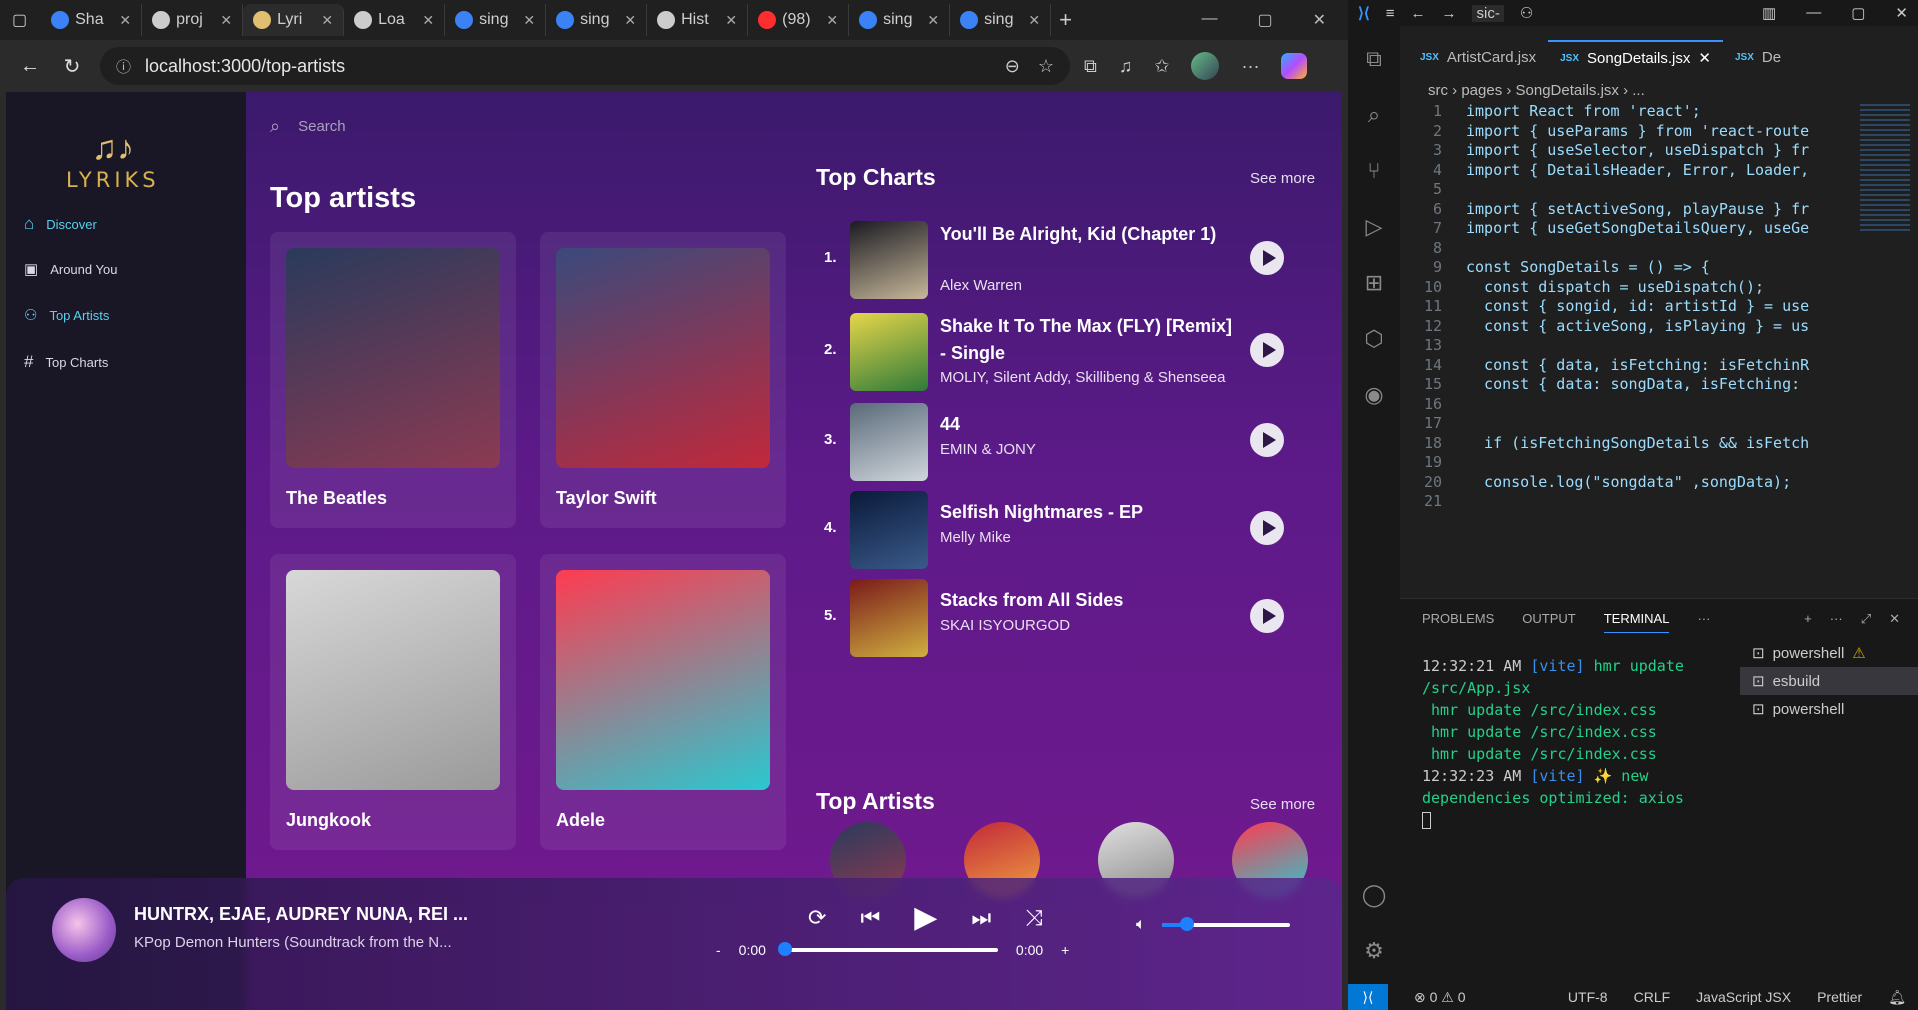 Image resolution: width=1918 pixels, height=1010 pixels. What do you see at coordinates (1623, 229) in the screenshot?
I see `code-line: 7 import { useGetSongDetailsQuery, useGe` at bounding box center [1623, 229].